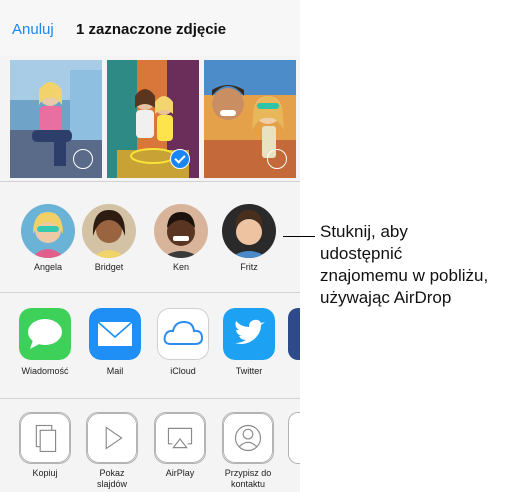 This screenshot has width=522, height=492. Describe the element at coordinates (45, 473) in the screenshot. I see `action-label: Kopiuj` at that location.